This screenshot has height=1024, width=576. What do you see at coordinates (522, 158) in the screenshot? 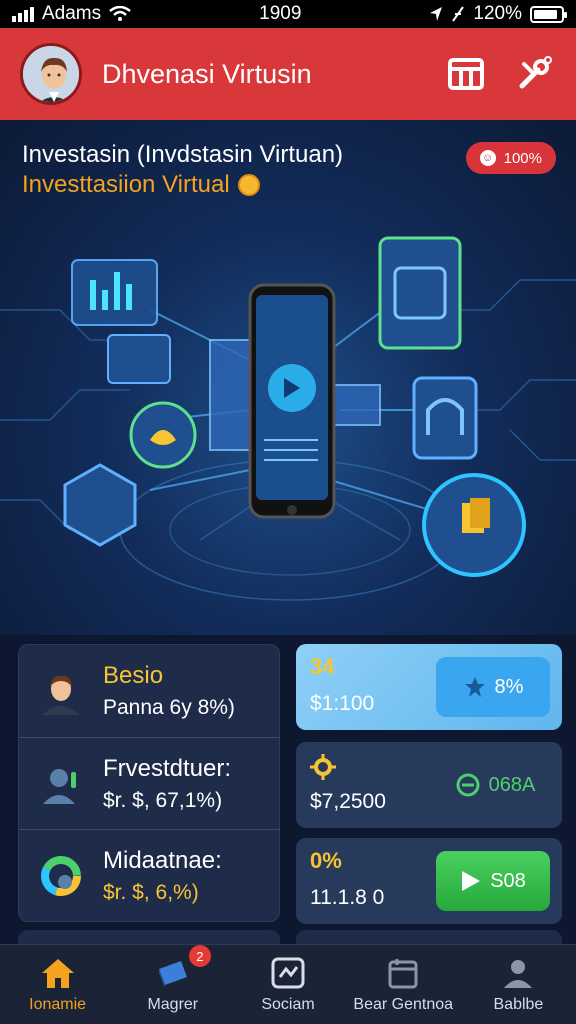
I see `badge-label: 100%` at bounding box center [522, 158].